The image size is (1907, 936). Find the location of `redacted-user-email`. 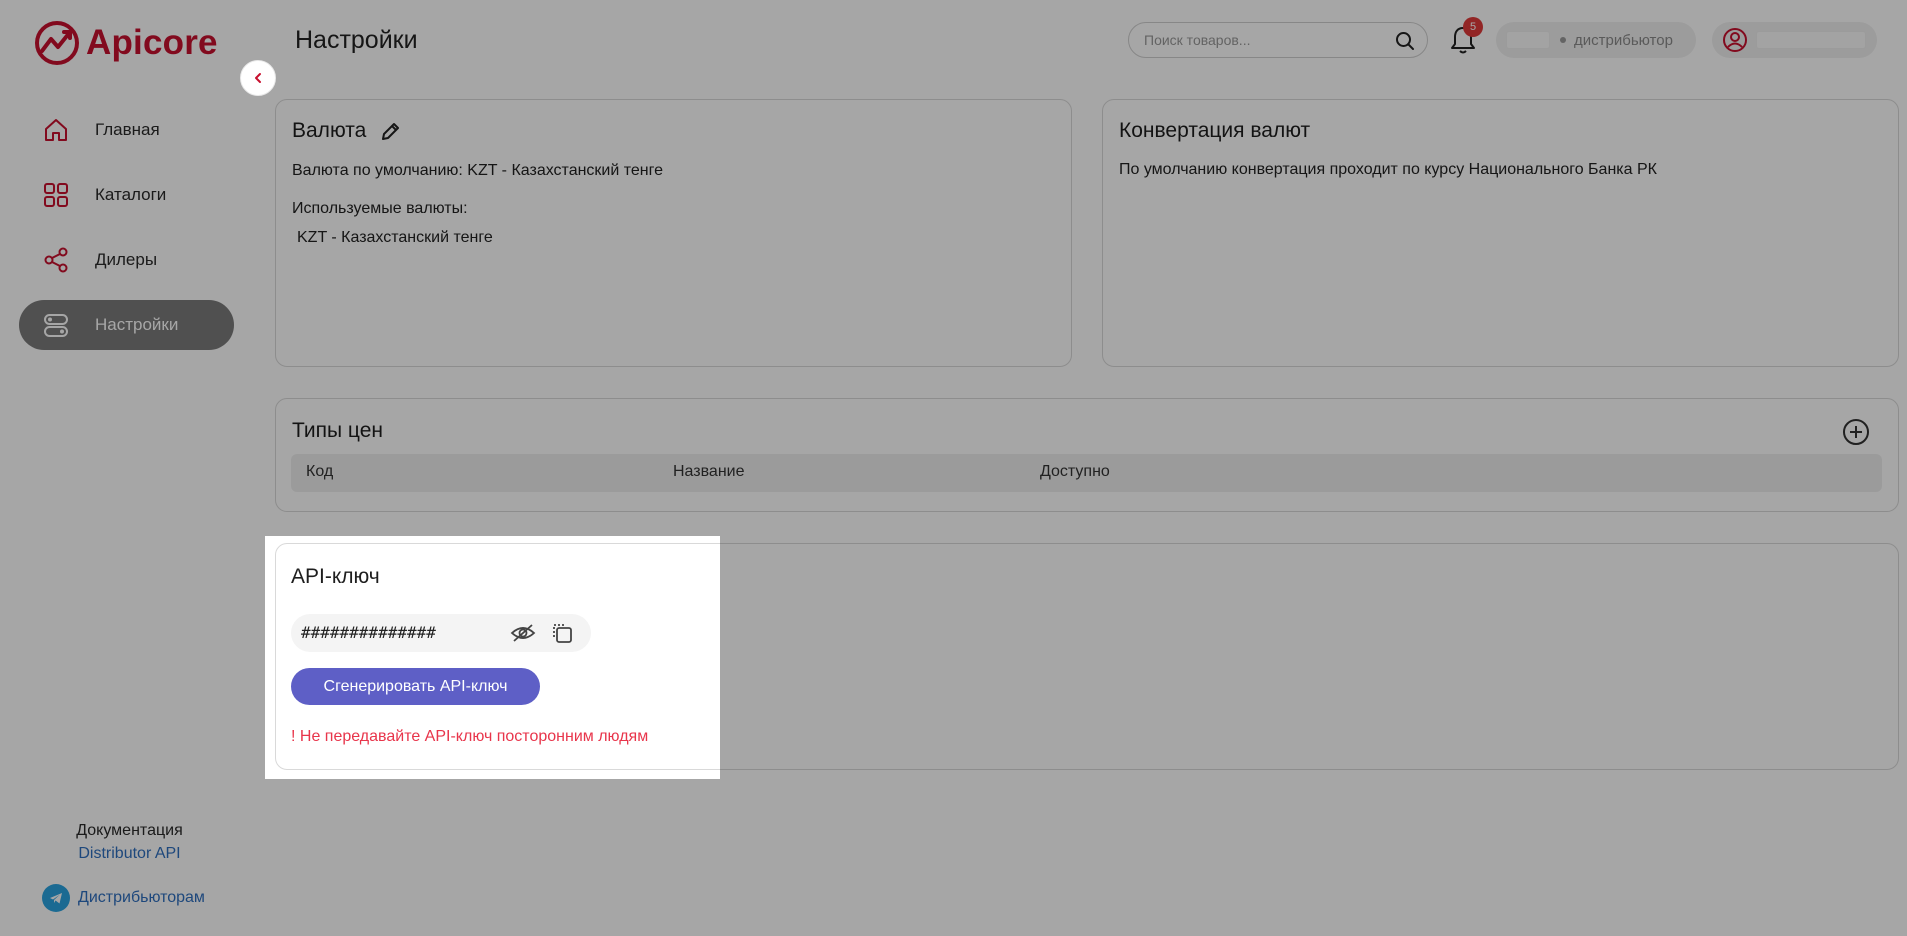

redacted-user-email is located at coordinates (1811, 40).